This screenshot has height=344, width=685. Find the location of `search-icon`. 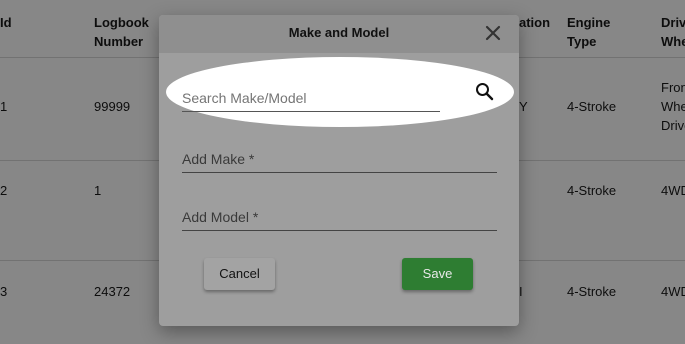

search-icon is located at coordinates (485, 92).